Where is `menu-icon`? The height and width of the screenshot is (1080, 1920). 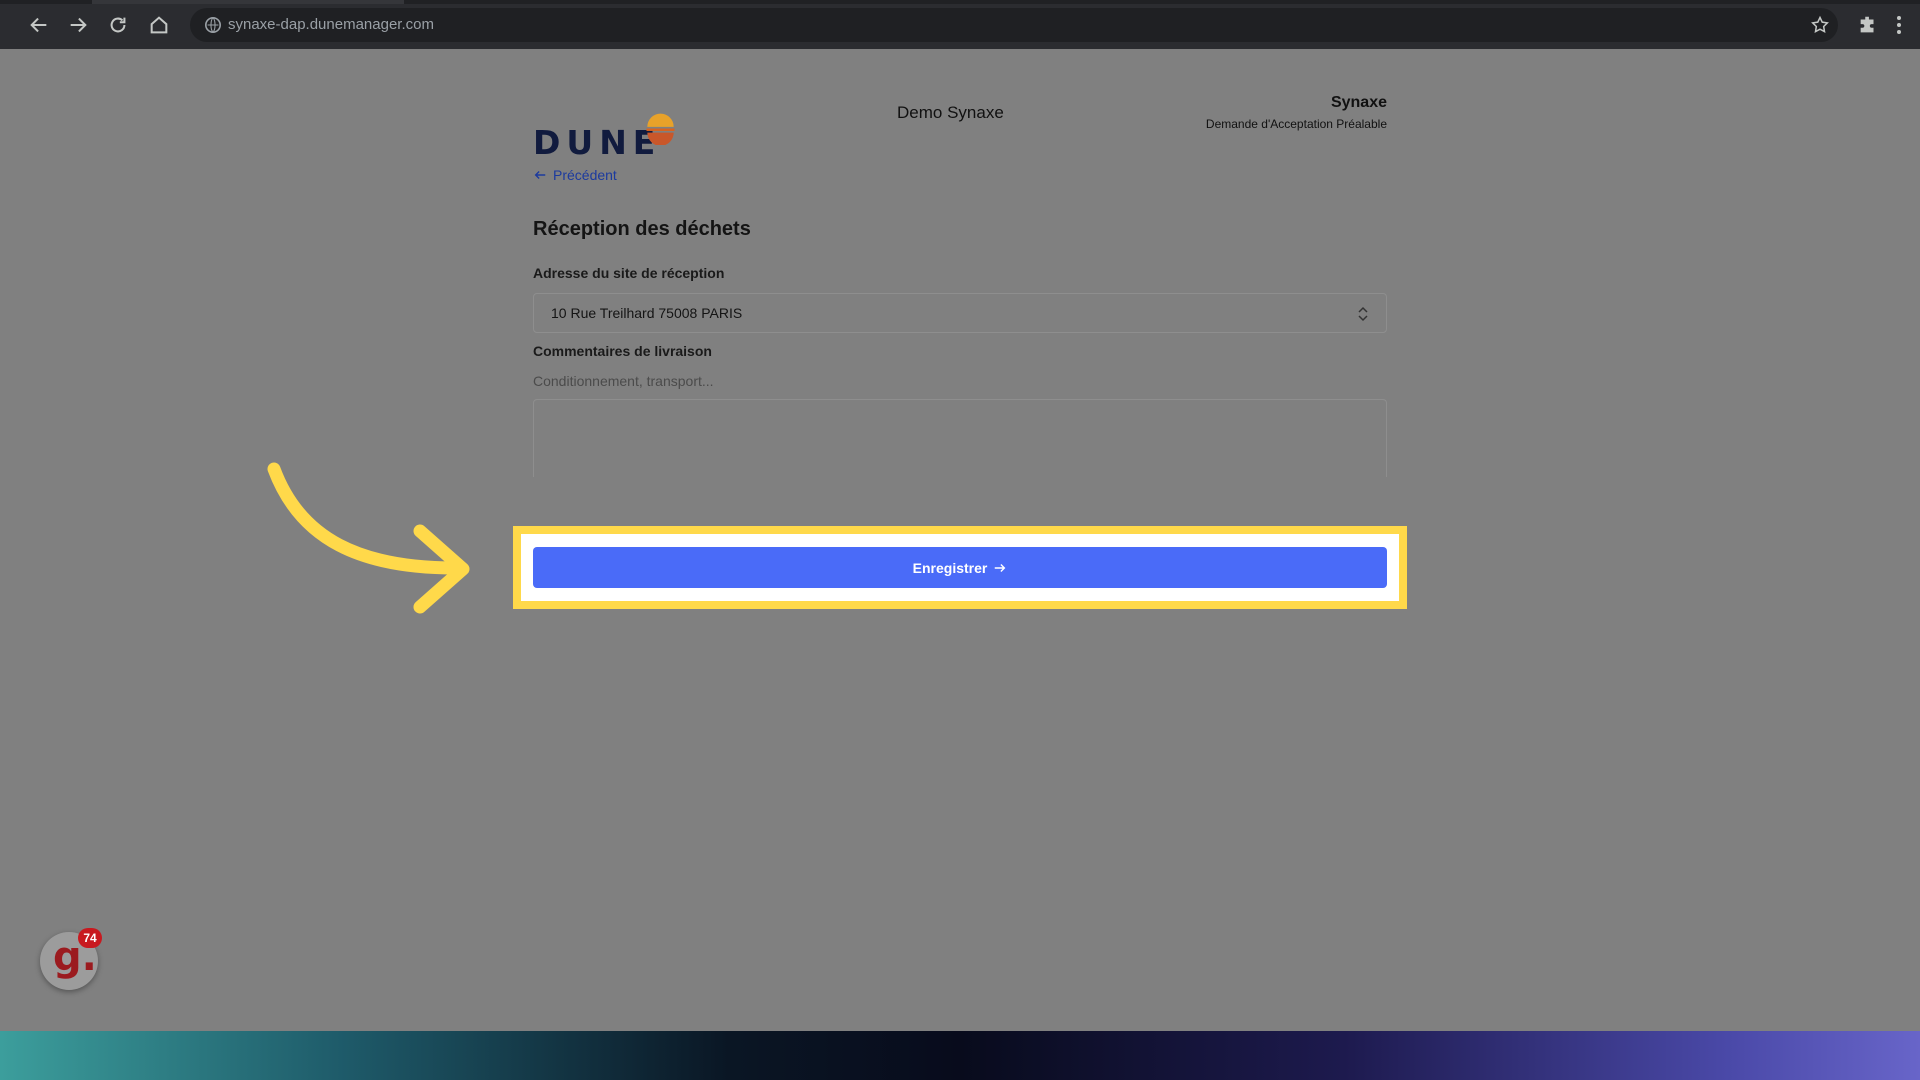
menu-icon is located at coordinates (1899, 25).